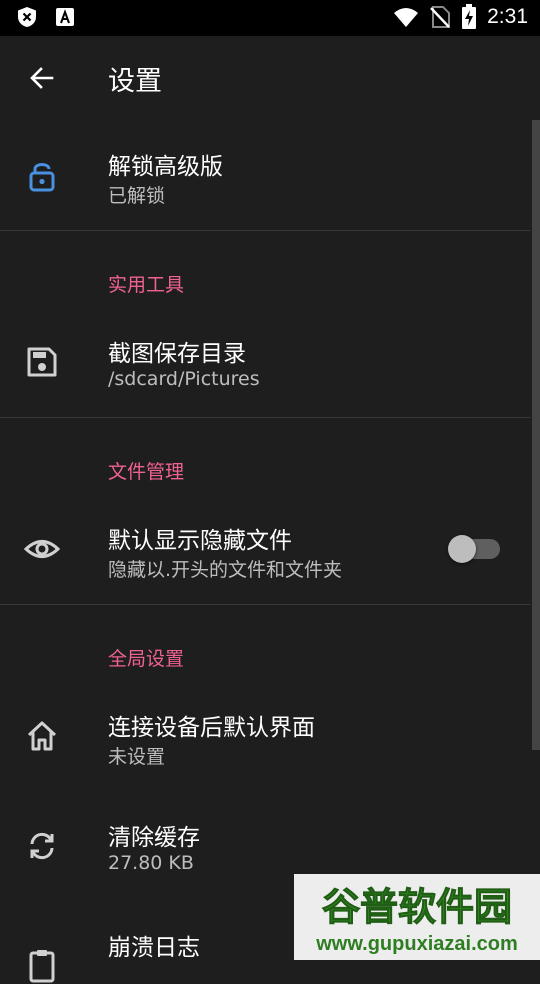  Describe the element at coordinates (211, 728) in the screenshot. I see `default-screen-title: 连接设备后默认界面` at that location.